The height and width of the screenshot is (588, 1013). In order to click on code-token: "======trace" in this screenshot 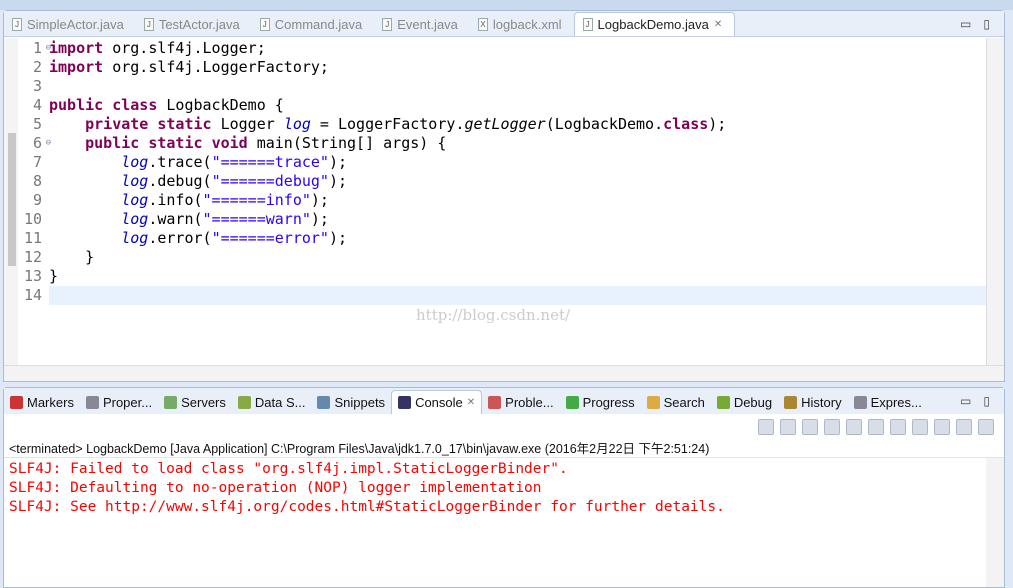, I will do `click(270, 162)`.